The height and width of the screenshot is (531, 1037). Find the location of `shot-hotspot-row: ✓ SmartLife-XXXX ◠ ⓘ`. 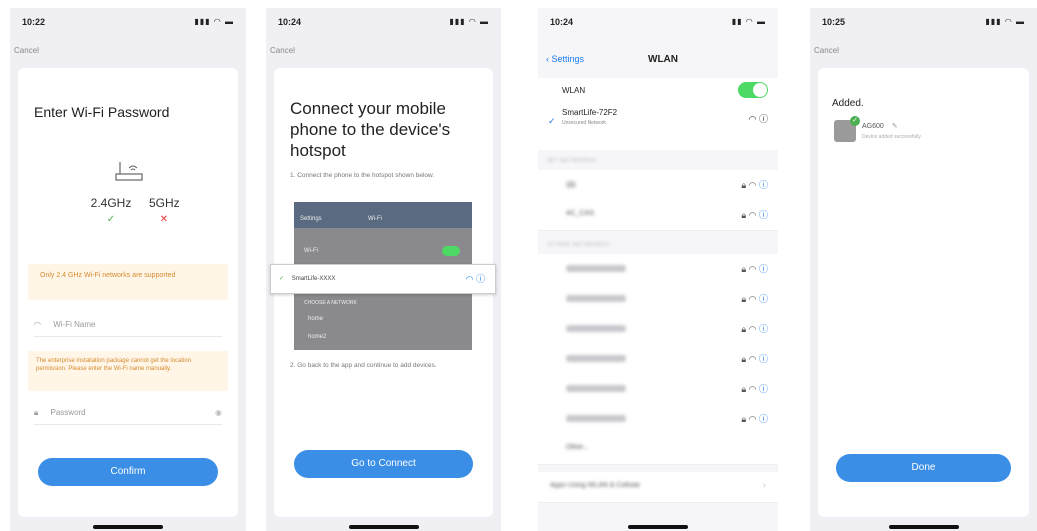

shot-hotspot-row: ✓ SmartLife-XXXX ◠ ⓘ is located at coordinates (383, 279).